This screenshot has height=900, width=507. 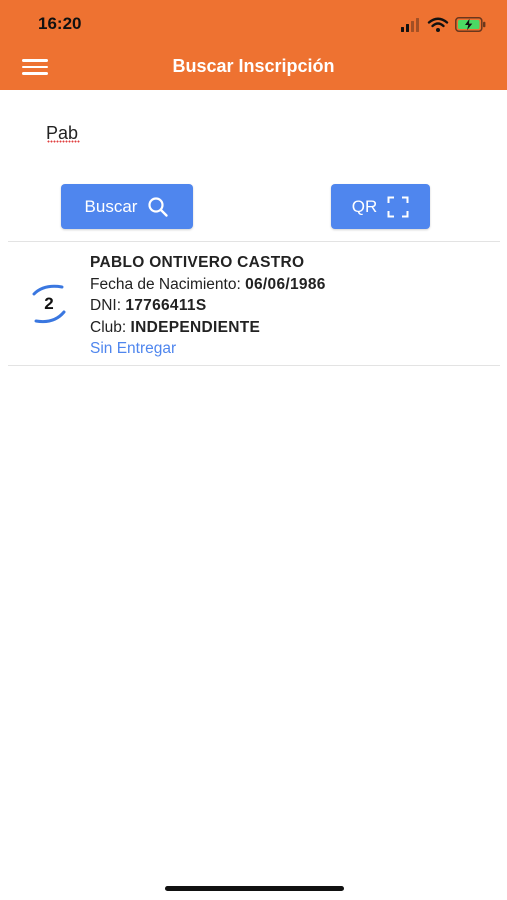 I want to click on participant-name: PABLO ONTIVERO CASTRO, so click(x=197, y=262).